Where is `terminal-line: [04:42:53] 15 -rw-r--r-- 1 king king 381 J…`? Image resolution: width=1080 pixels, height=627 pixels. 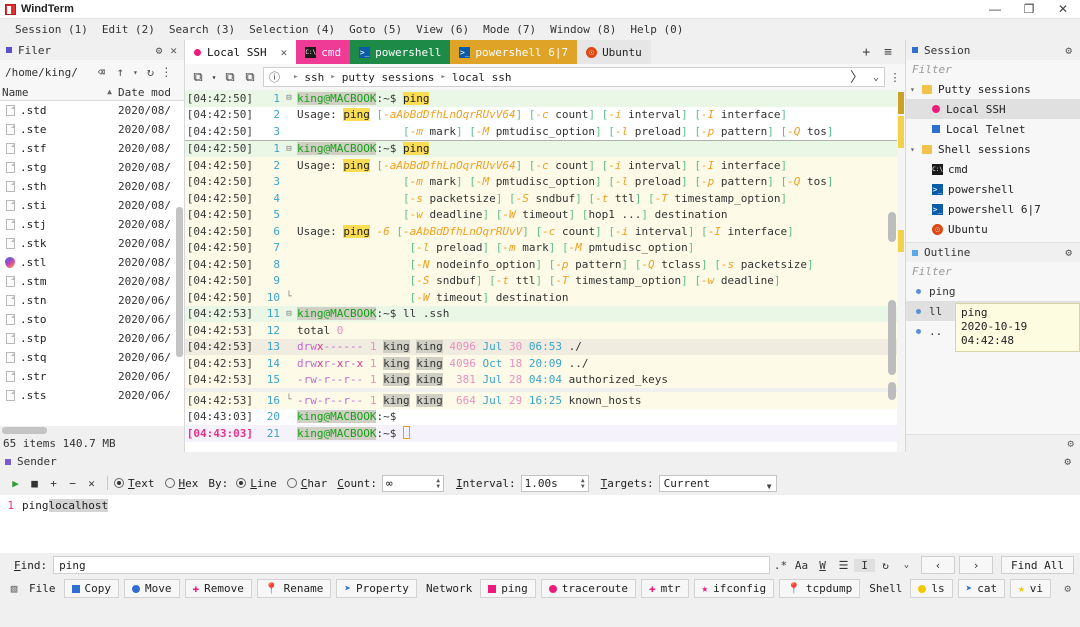 terminal-line: [04:42:53] 15 -rw-r--r-- 1 king king 381 J… is located at coordinates (545, 379).